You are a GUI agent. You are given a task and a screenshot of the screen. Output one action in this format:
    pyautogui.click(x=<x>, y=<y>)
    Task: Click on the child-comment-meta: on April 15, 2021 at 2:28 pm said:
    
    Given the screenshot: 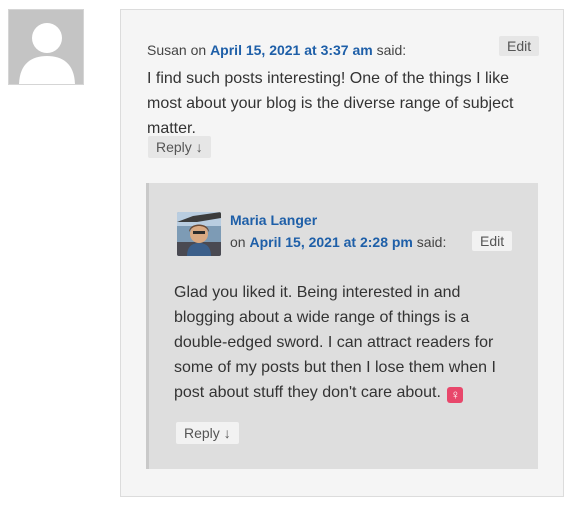 What is the action you would take?
    pyautogui.click(x=338, y=242)
    